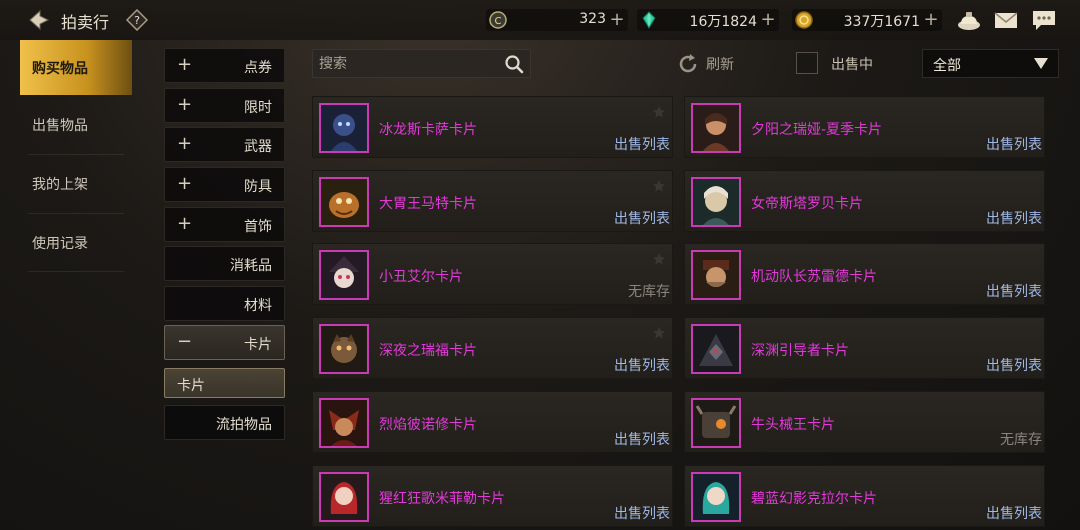  What do you see at coordinates (224, 105) in the screenshot?
I see `category-limited: + 限时` at bounding box center [224, 105].